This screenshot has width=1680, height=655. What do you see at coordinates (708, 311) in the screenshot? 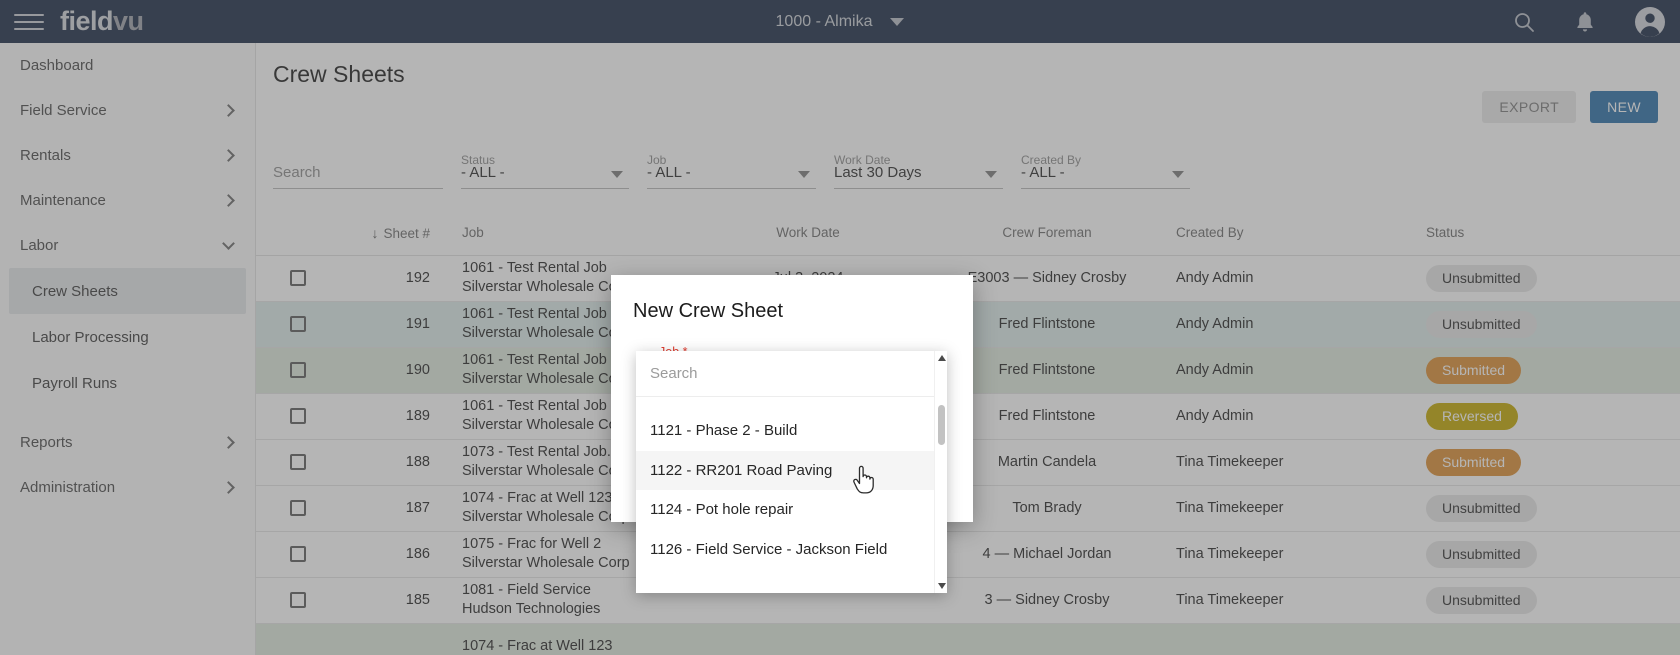
I see `dialog-title: New Crew Sheet` at bounding box center [708, 311].